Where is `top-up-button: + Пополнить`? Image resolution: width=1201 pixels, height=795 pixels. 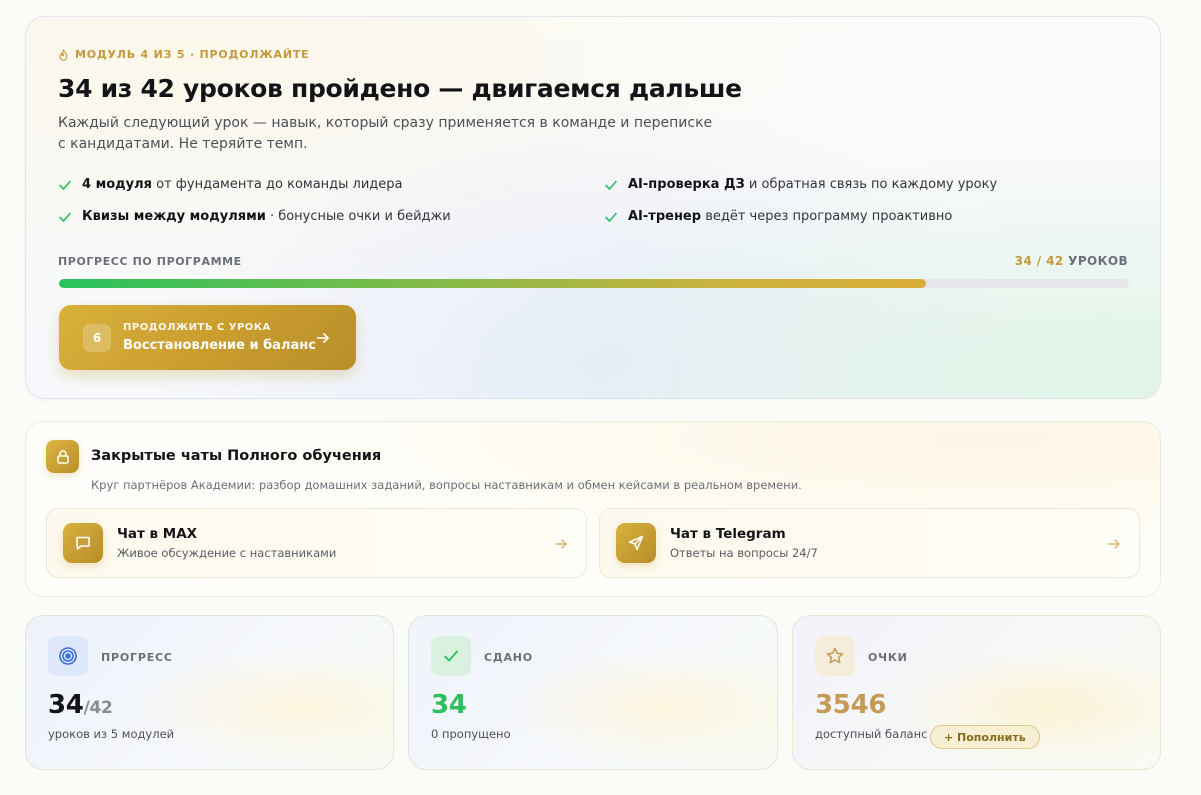
top-up-button: + Пополнить is located at coordinates (985, 737).